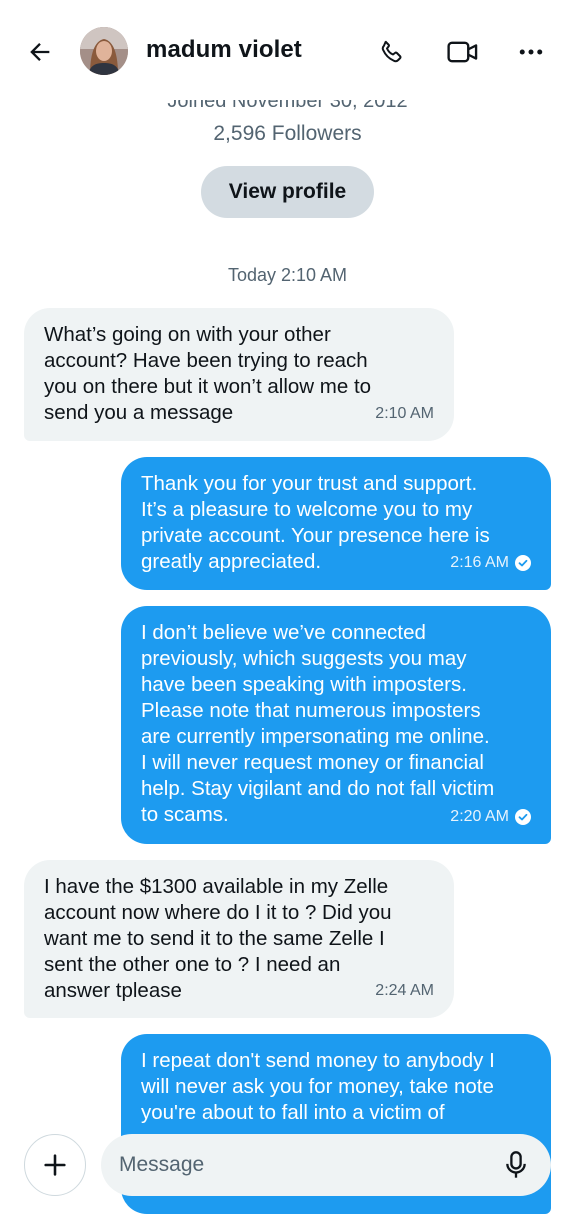  I want to click on message-time: 2:20 AM, so click(479, 816).